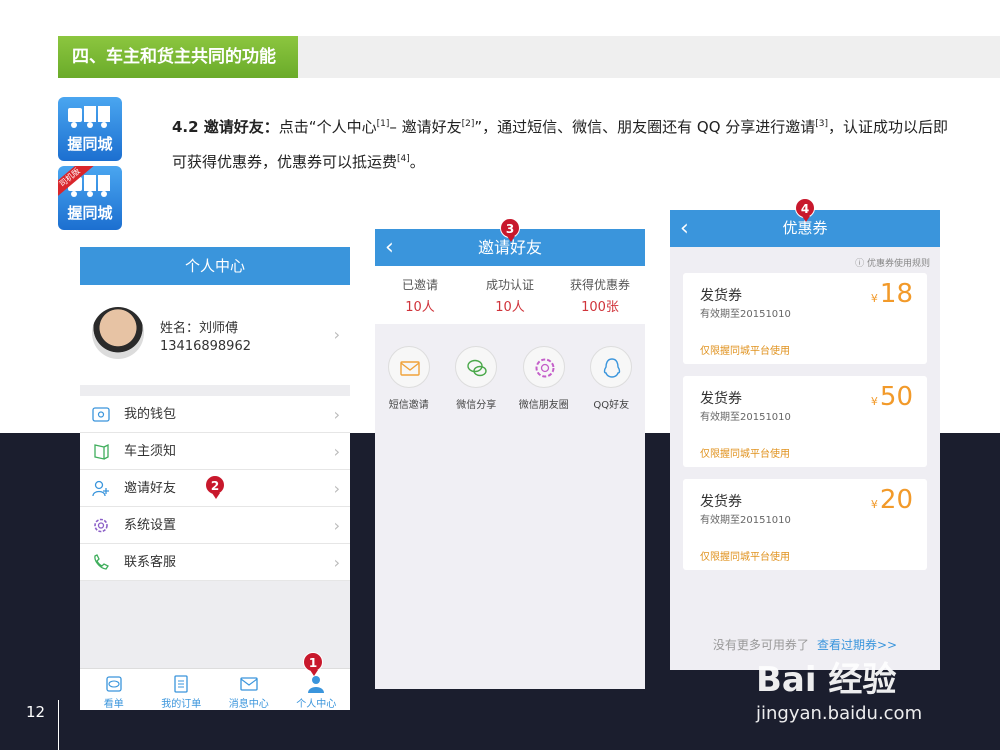 This screenshot has width=1000, height=750. Describe the element at coordinates (419, 285) in the screenshot. I see `stat-label: 已邀请` at that location.